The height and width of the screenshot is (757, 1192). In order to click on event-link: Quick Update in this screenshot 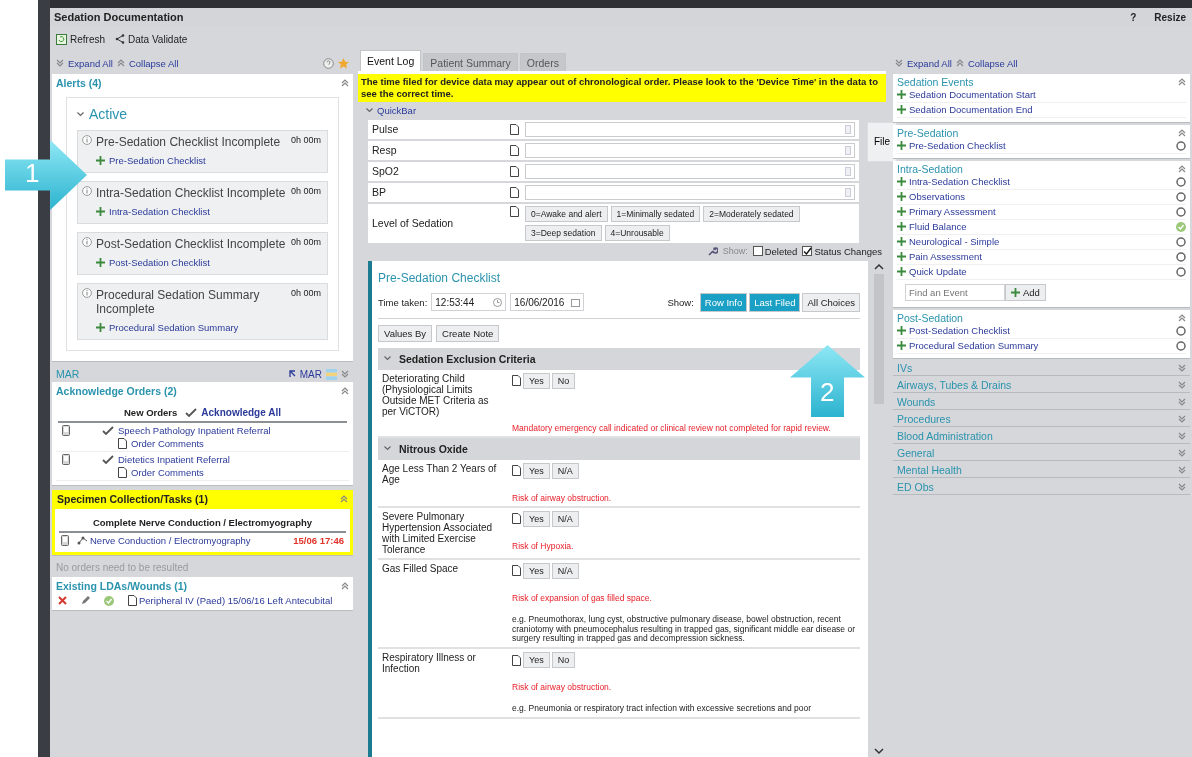, I will do `click(938, 271)`.